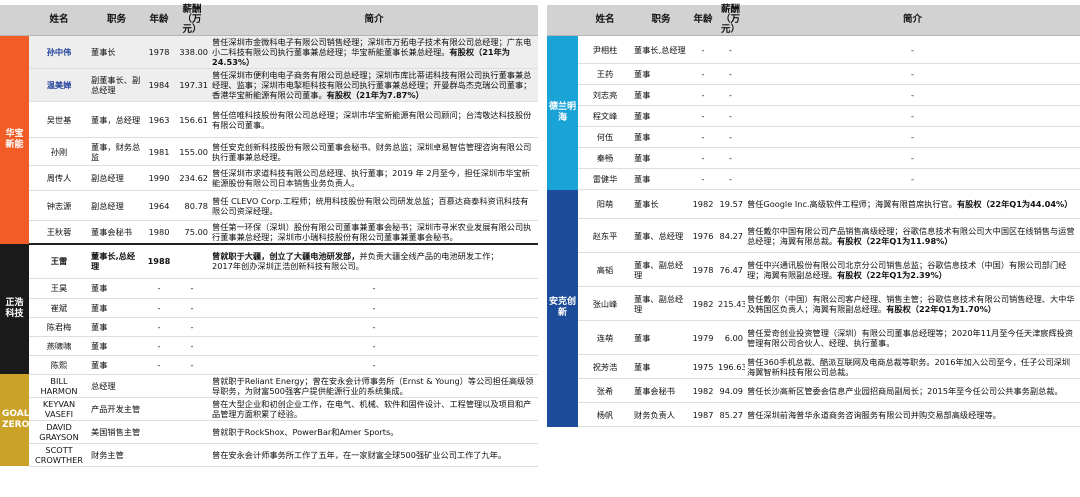  What do you see at coordinates (59, 151) in the screenshot?
I see `person-name: 孙刚` at bounding box center [59, 151].